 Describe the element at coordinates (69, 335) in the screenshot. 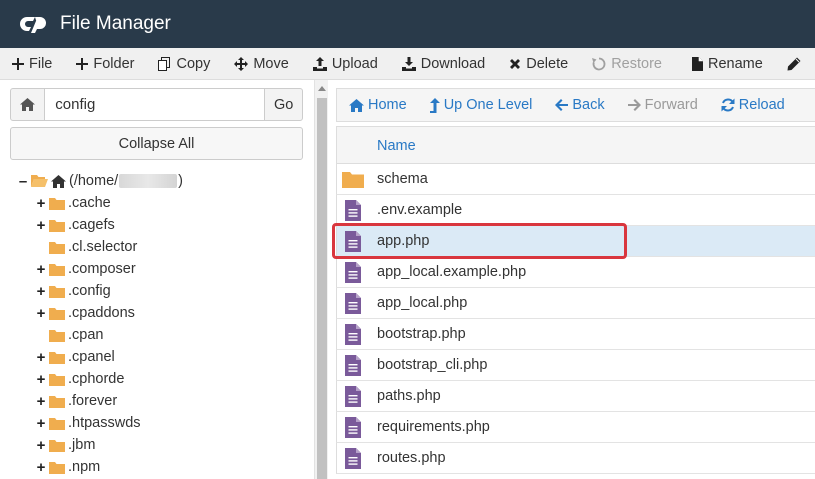

I see `tree-item: +.cpan` at that location.